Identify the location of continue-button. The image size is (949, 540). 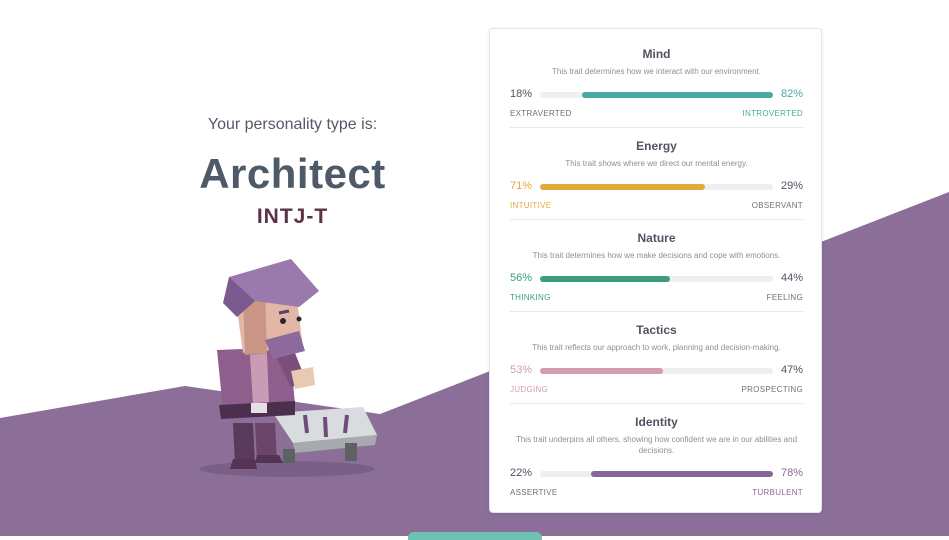
(475, 536).